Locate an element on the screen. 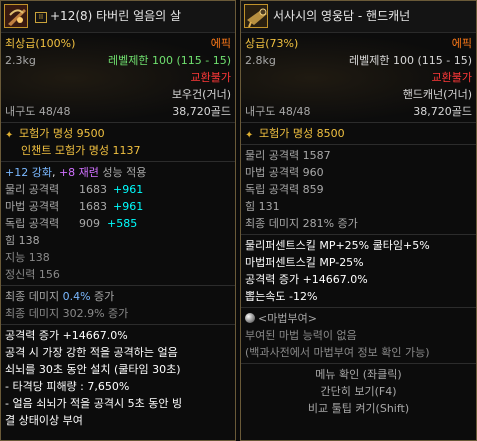  enchant-fame: 인챈트 모험가 명성 1137 is located at coordinates (81, 150).